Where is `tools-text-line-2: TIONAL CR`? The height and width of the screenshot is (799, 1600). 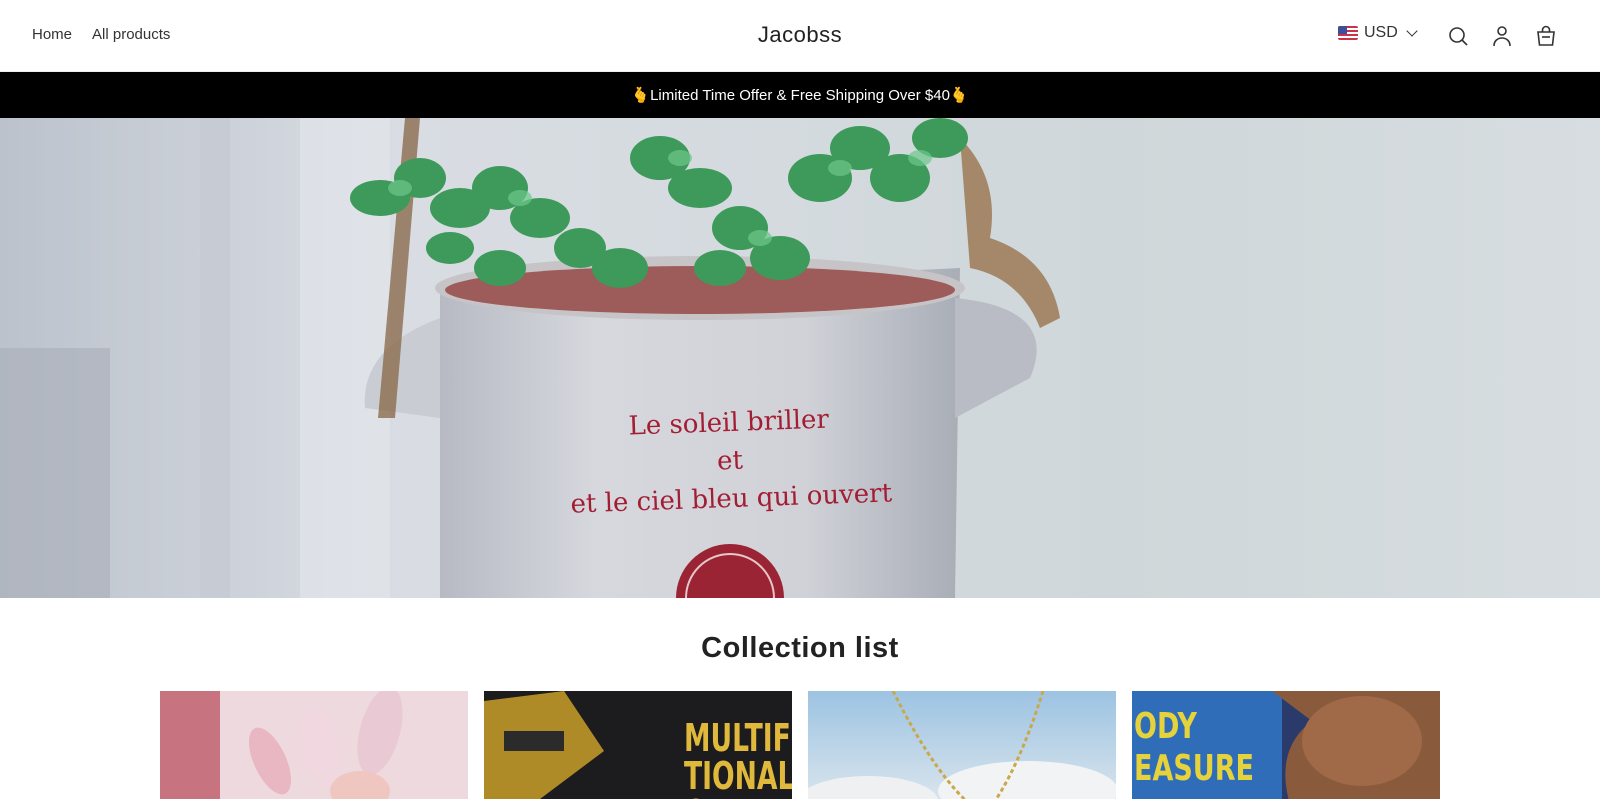
tools-text-line-2: TIONAL CR is located at coordinates (738, 776).